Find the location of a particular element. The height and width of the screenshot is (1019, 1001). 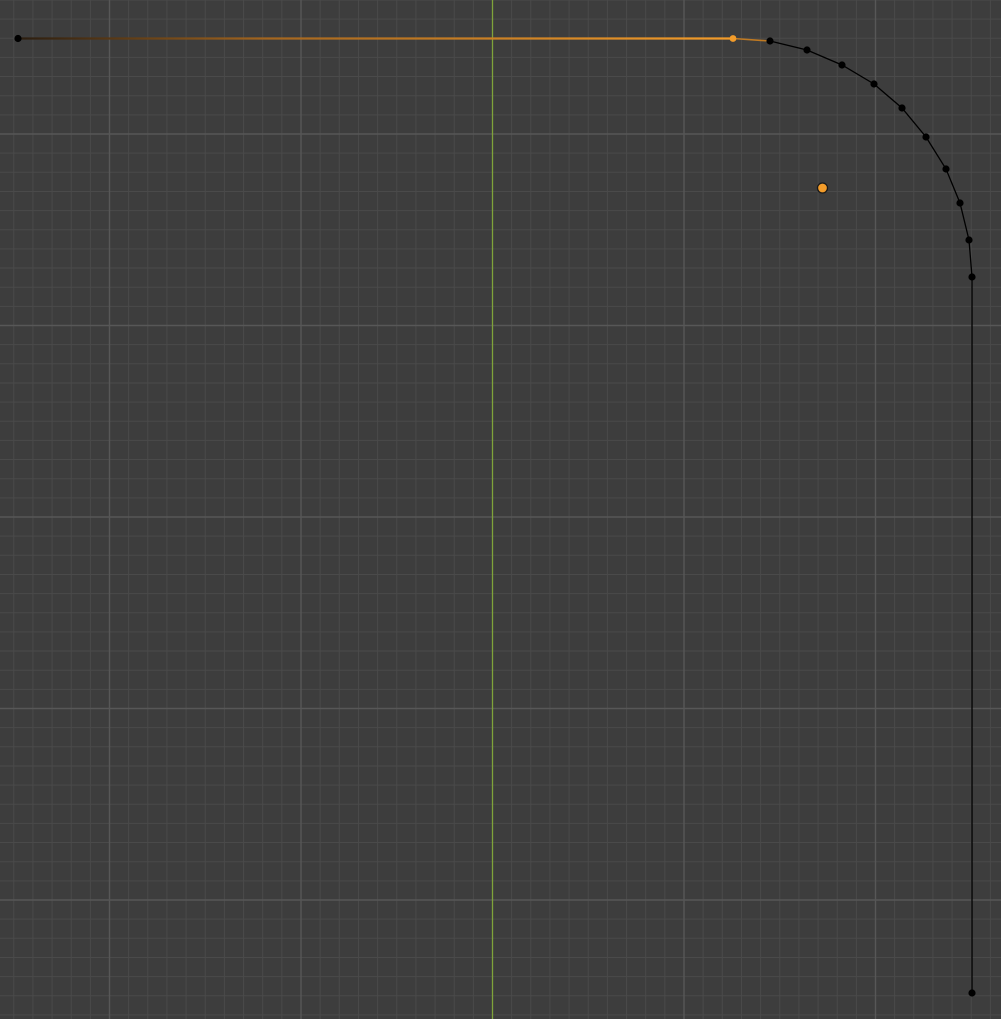

object-origin-marker is located at coordinates (822, 188).